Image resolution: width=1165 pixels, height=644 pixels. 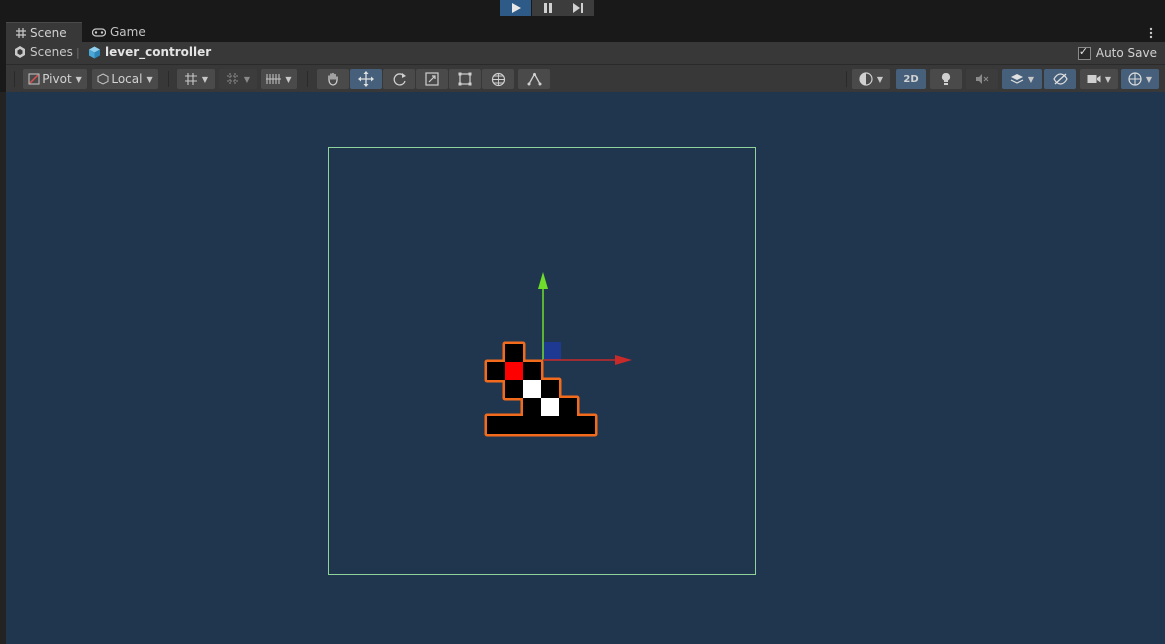 I want to click on pause-button, so click(x=547, y=8).